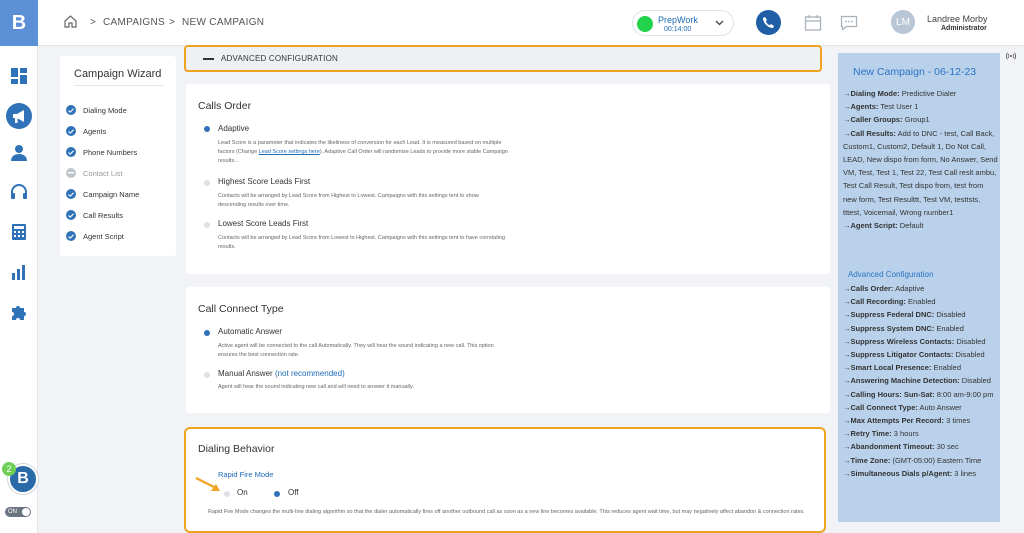  Describe the element at coordinates (947, 447) in the screenshot. I see `summary-value: 30 sec` at that location.